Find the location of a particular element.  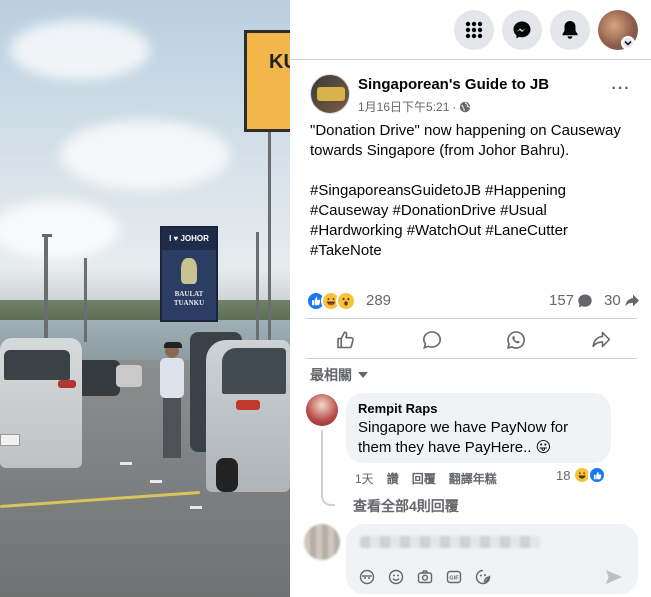

post-actions is located at coordinates (470, 340).